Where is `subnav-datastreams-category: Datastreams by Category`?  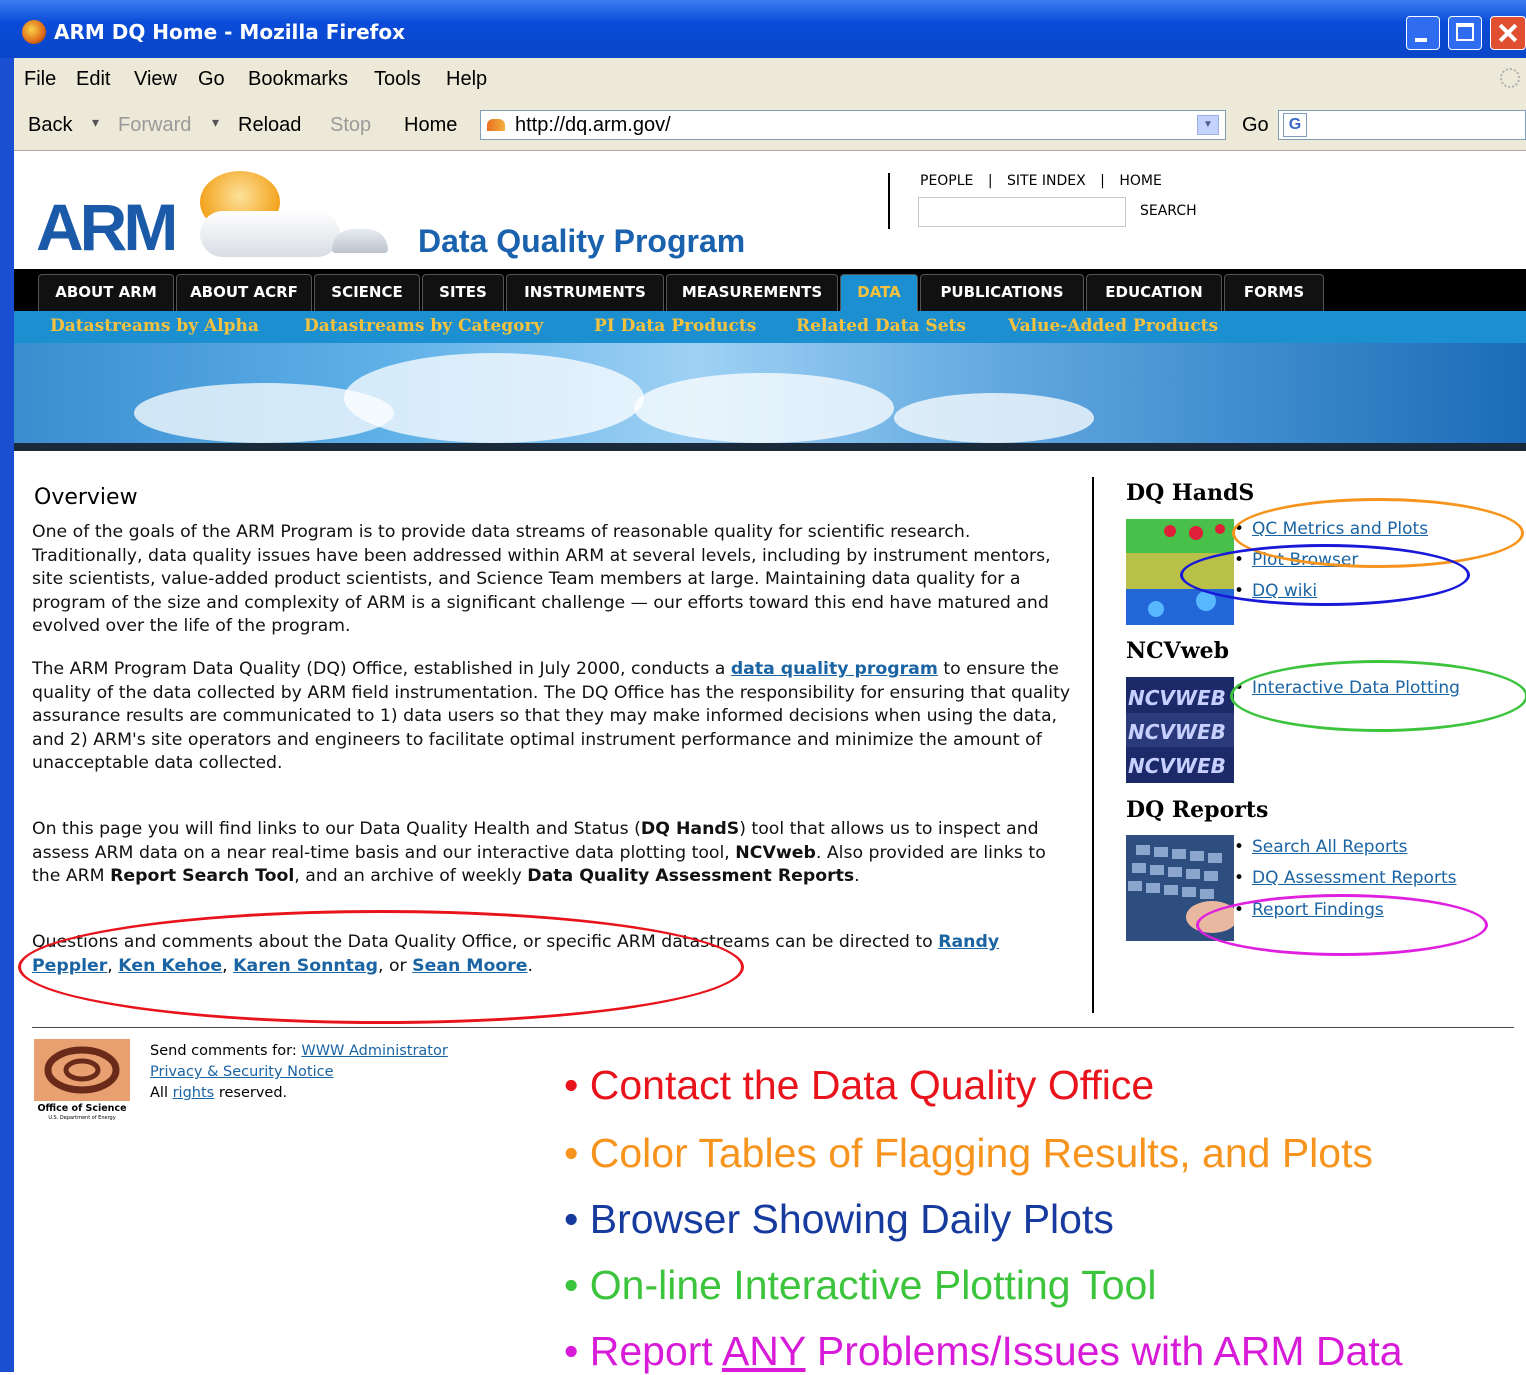
subnav-datastreams-category: Datastreams by Category is located at coordinates (423, 326).